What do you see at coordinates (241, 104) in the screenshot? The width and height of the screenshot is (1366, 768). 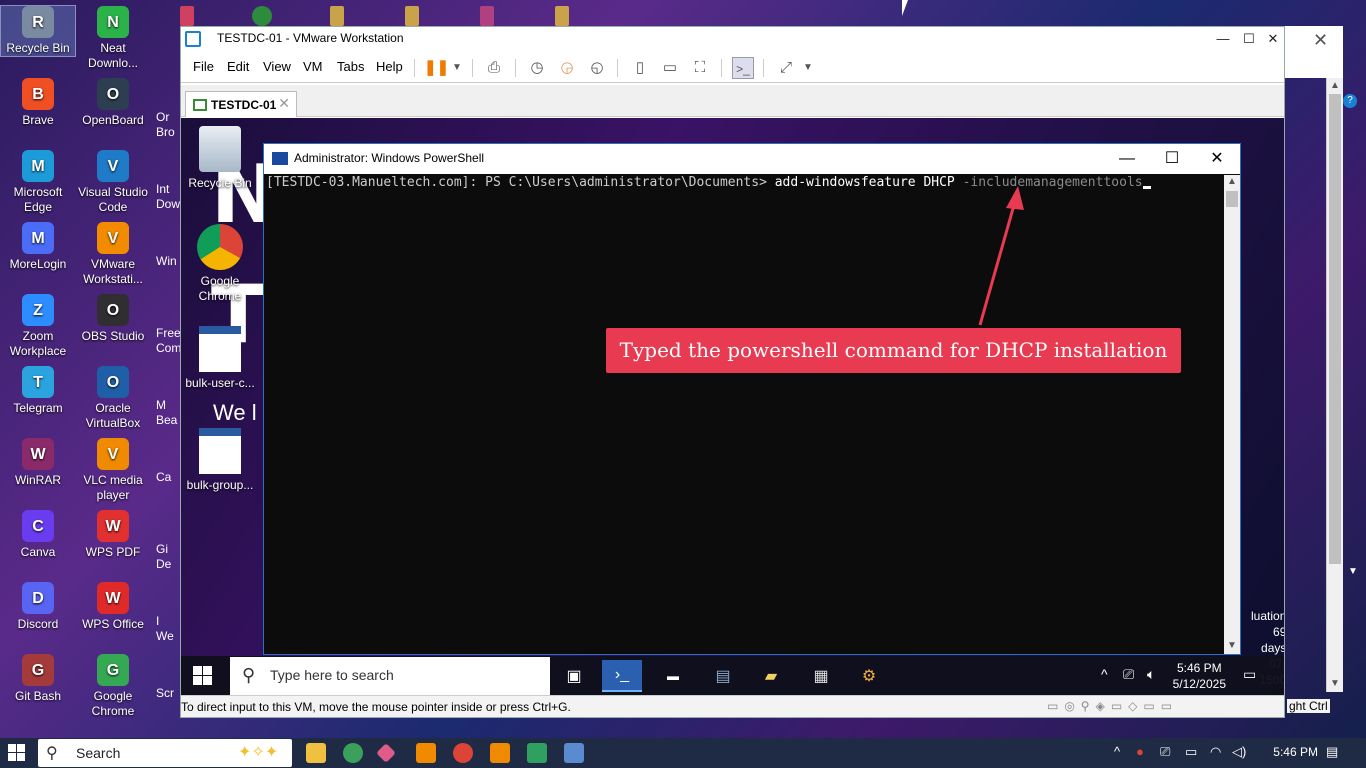 I see `tab-testdc-01: TESTDC-01 ✕` at bounding box center [241, 104].